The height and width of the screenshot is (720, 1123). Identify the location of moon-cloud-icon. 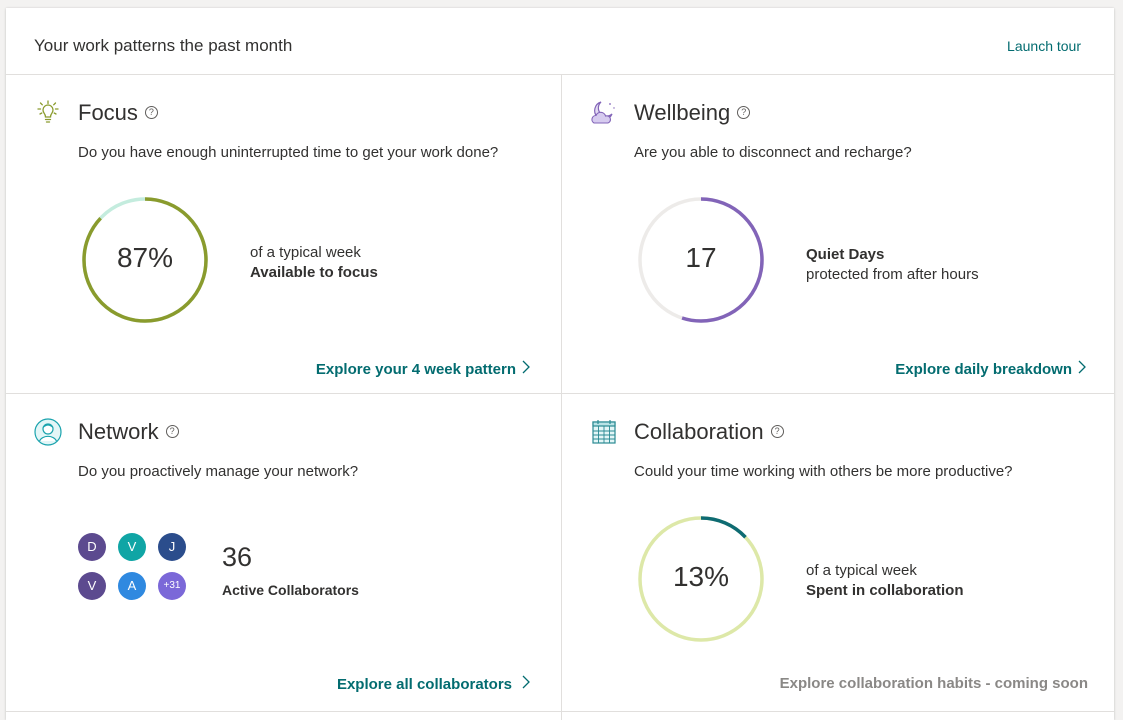
(604, 113).